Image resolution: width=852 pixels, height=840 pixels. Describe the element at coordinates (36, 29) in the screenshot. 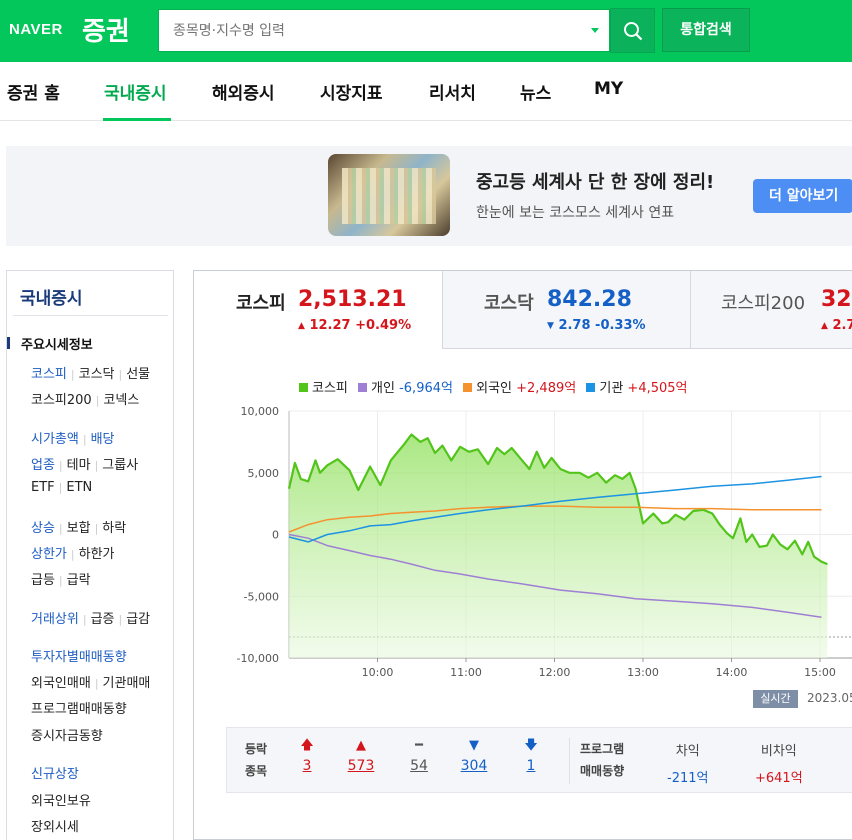

I see `naver-logo: NAVER` at that location.